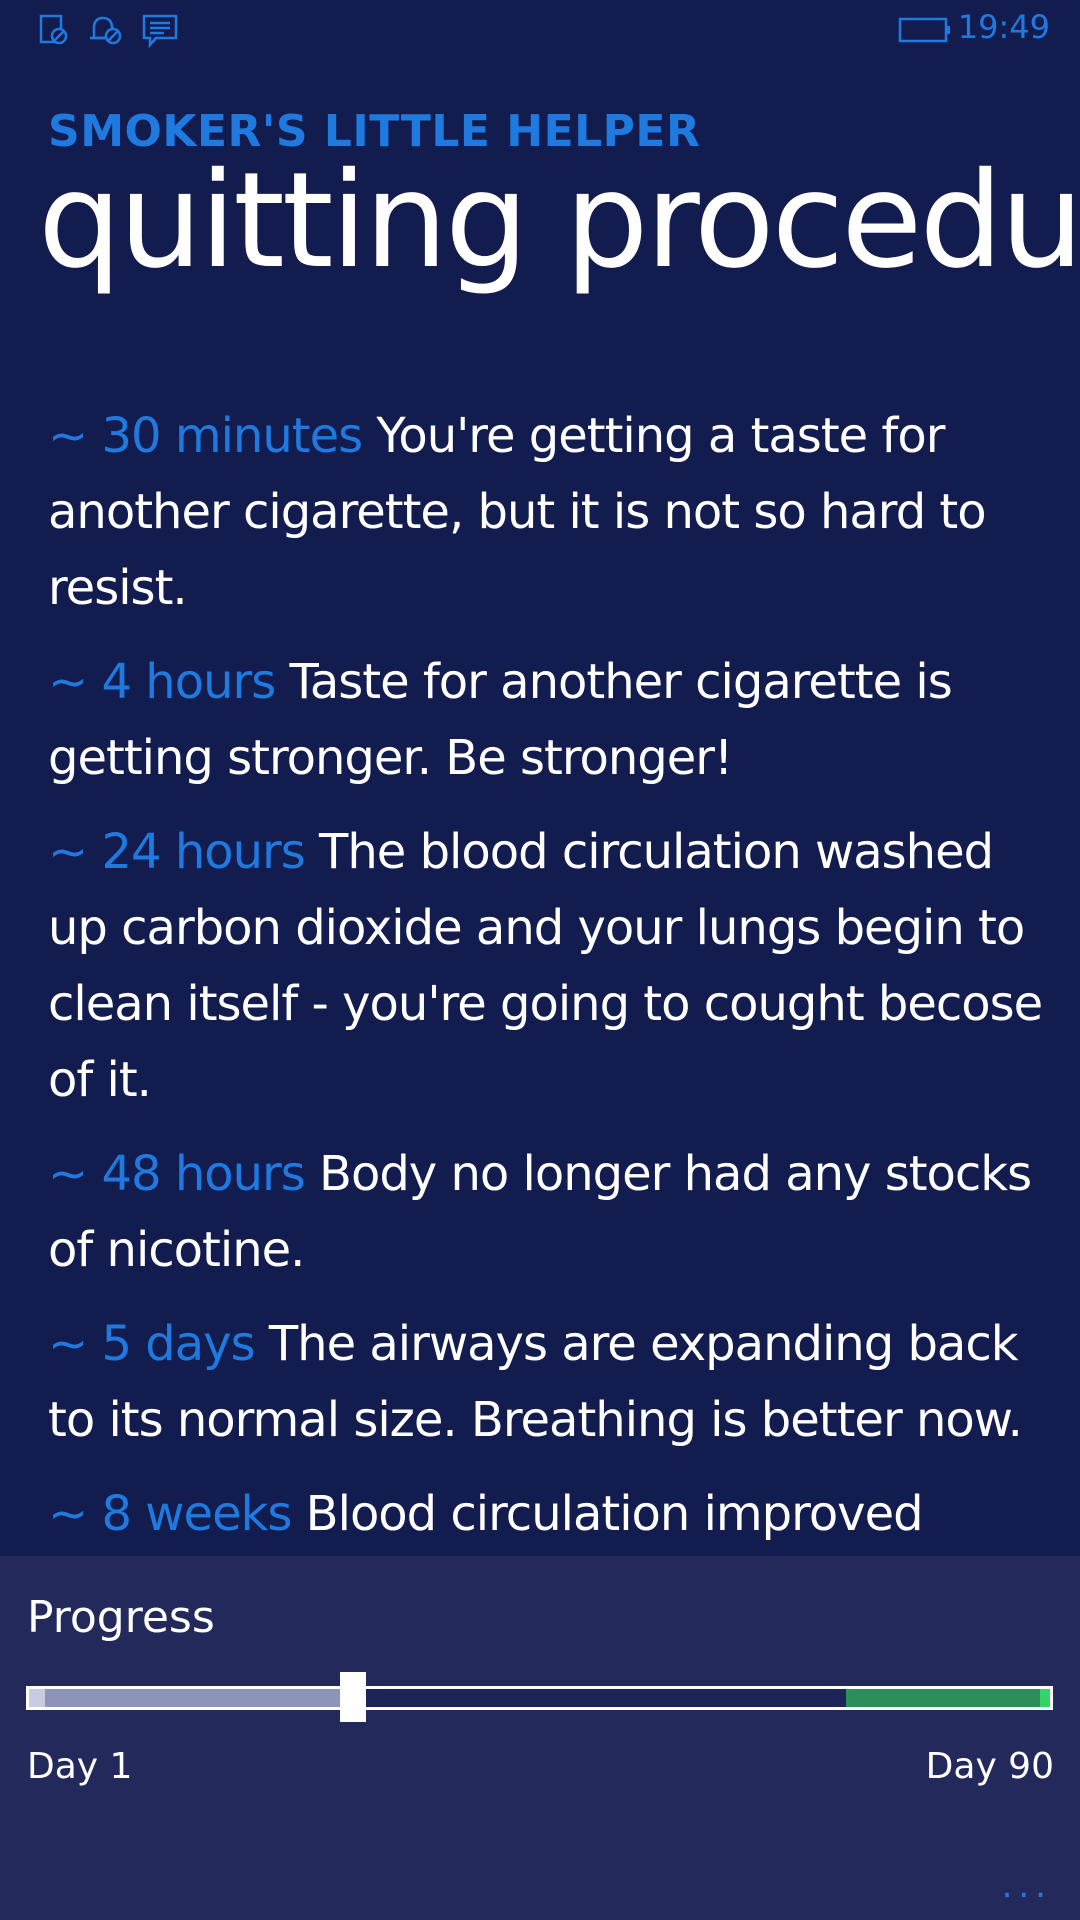 This screenshot has height=1920, width=1080. I want to click on goal-end-marker, so click(1045, 1698).